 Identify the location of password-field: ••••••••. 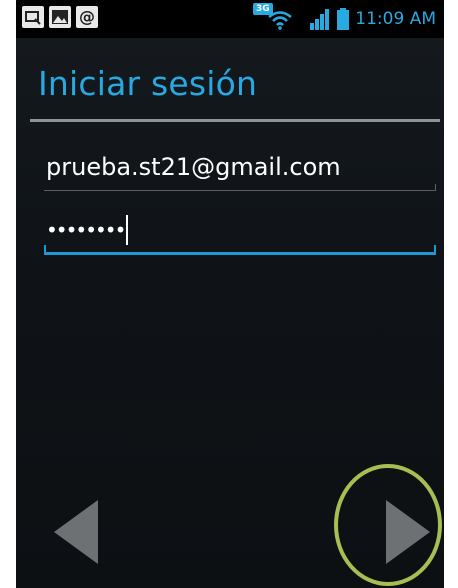
(87, 230).